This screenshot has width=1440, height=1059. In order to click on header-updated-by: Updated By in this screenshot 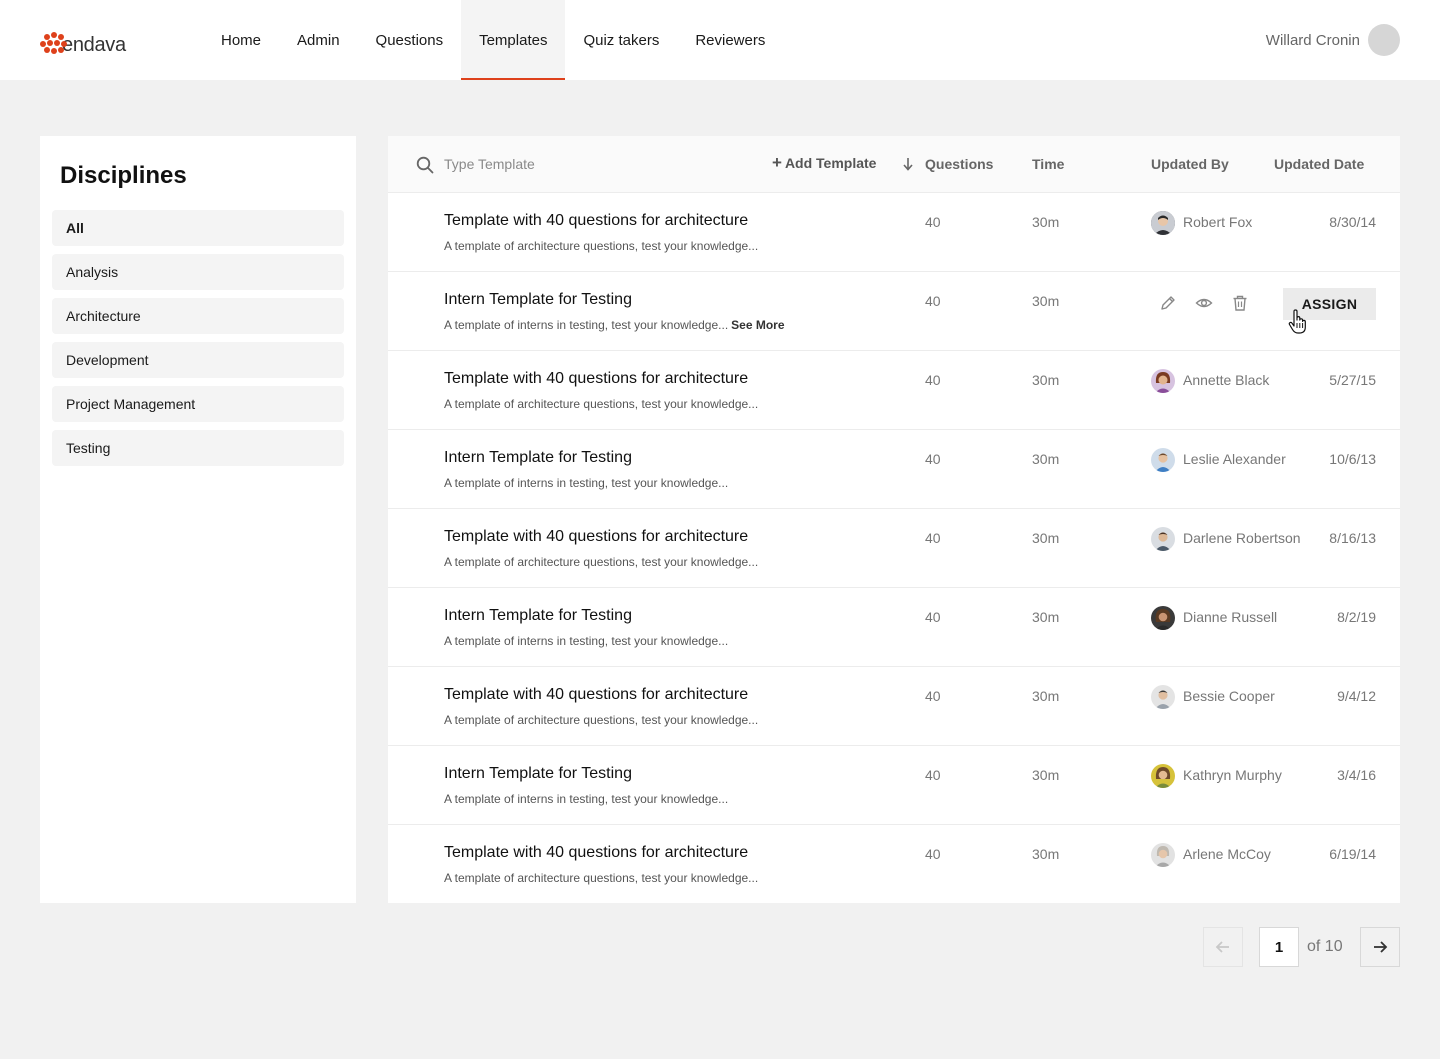, I will do `click(1190, 164)`.